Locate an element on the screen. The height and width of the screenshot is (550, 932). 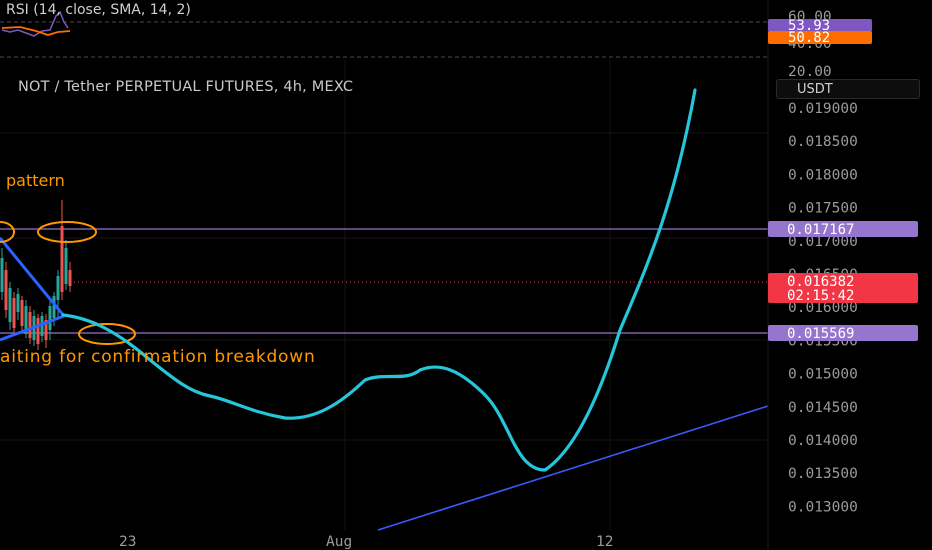
pattern-circle-right is located at coordinates (67, 232).